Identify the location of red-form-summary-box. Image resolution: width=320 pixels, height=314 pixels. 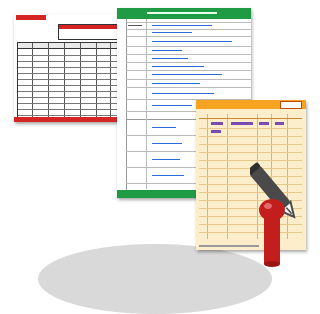
(89, 32).